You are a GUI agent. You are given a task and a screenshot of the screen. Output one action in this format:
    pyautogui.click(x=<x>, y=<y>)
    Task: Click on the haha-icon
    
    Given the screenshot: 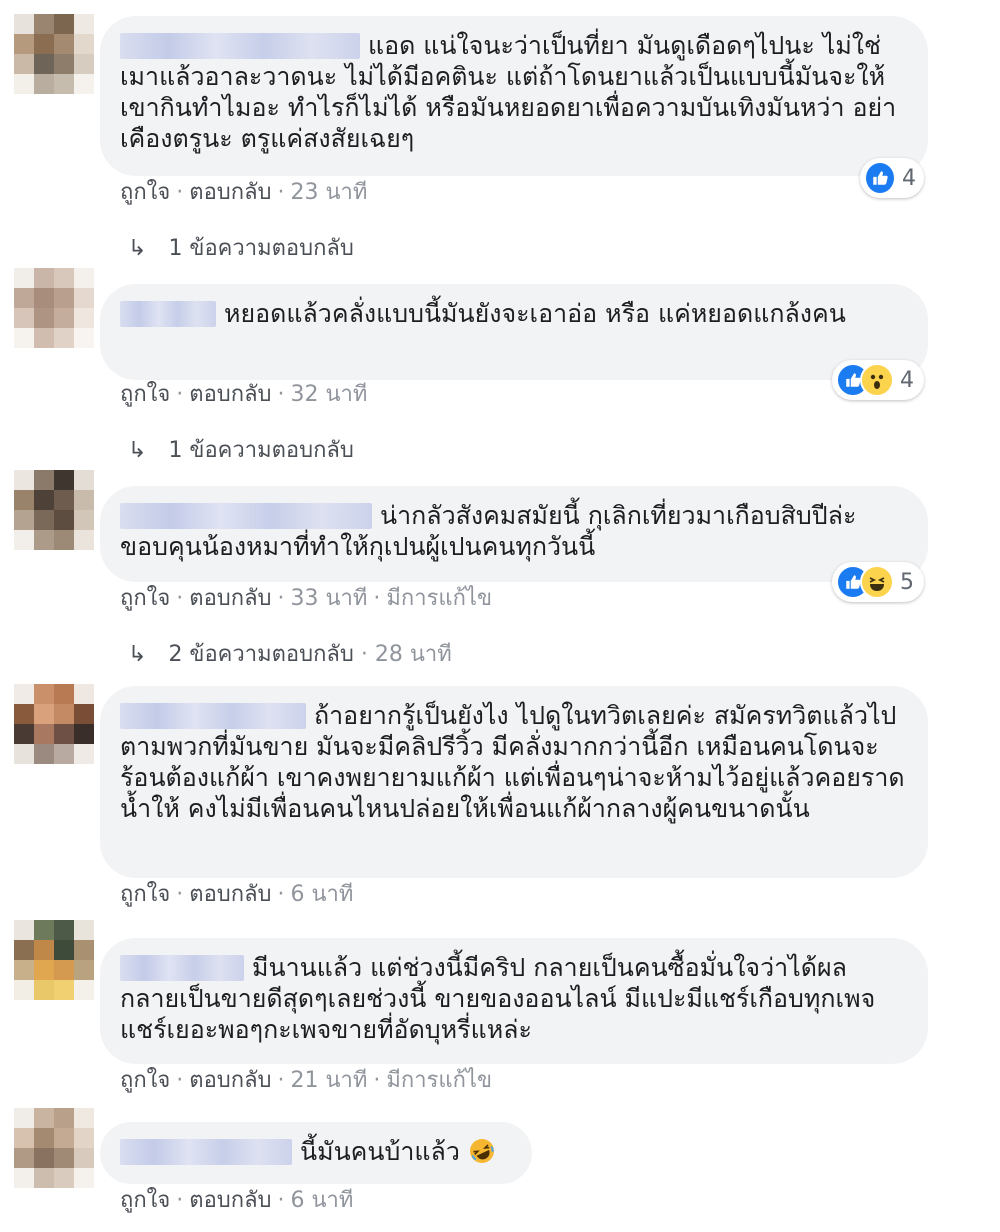 What is the action you would take?
    pyautogui.click(x=877, y=582)
    